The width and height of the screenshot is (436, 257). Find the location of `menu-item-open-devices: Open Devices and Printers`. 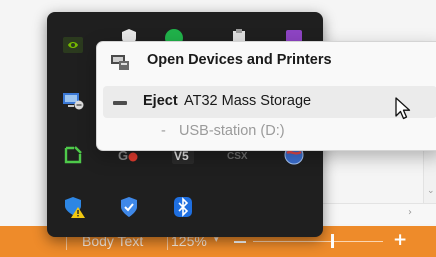

menu-item-open-devices: Open Devices and Printers is located at coordinates (269, 61).